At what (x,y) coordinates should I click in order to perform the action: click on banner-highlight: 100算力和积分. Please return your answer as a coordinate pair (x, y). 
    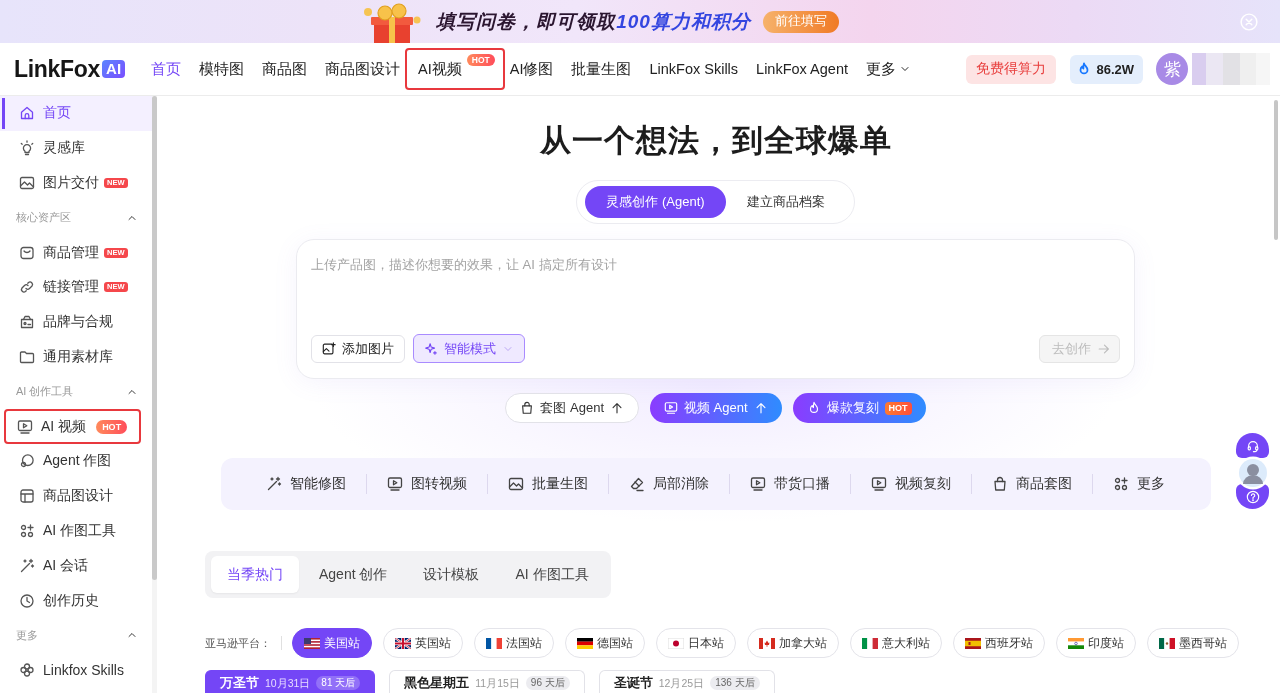
    Looking at the image, I should click on (683, 21).